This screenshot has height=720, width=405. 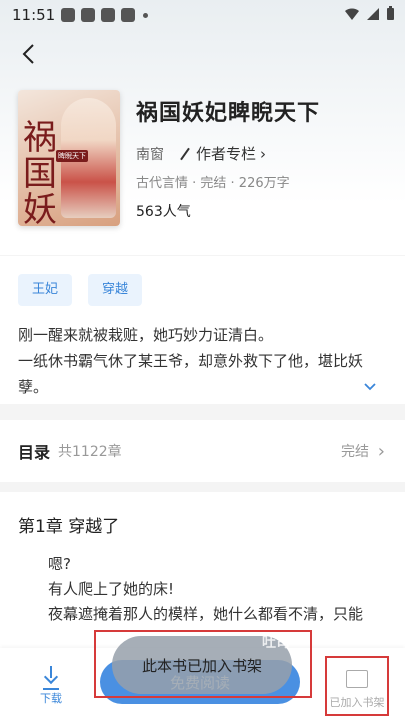 What do you see at coordinates (390, 13) in the screenshot?
I see `battery-icon` at bounding box center [390, 13].